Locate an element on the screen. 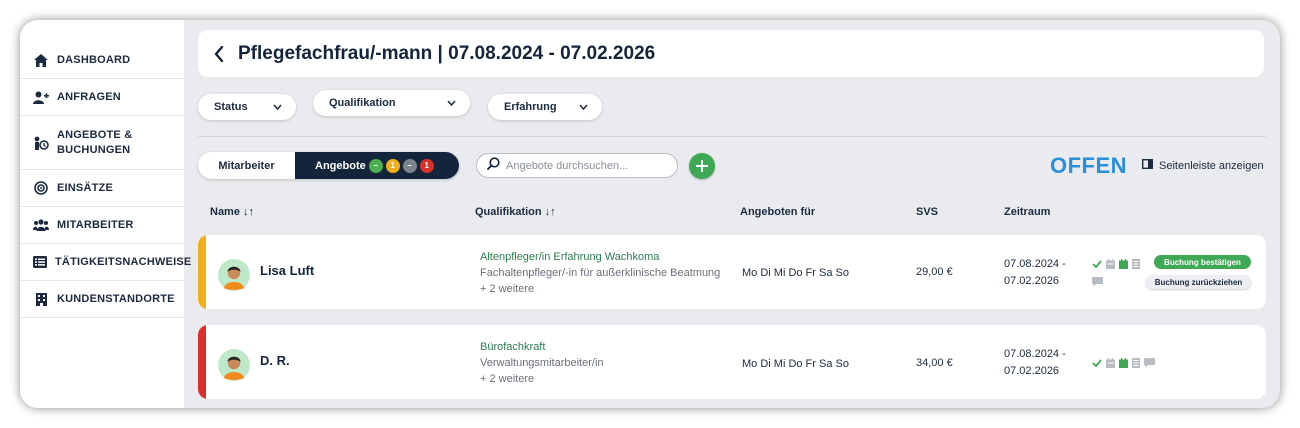 The width and height of the screenshot is (1300, 428). sidebar-item-label: MITARBEITER is located at coordinates (95, 225).